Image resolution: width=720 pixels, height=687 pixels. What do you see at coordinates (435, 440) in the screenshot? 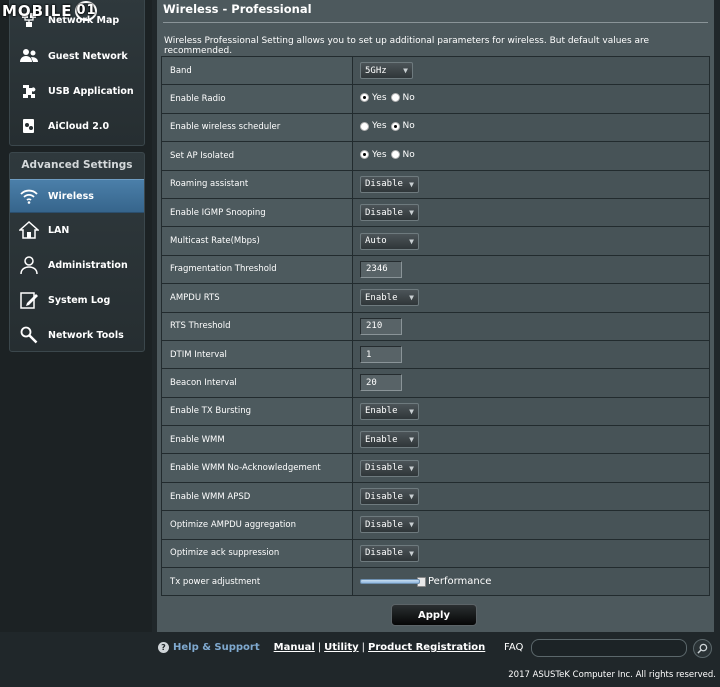
I see `setting-row-wmm: Enable WMM Enable ▼` at bounding box center [435, 440].